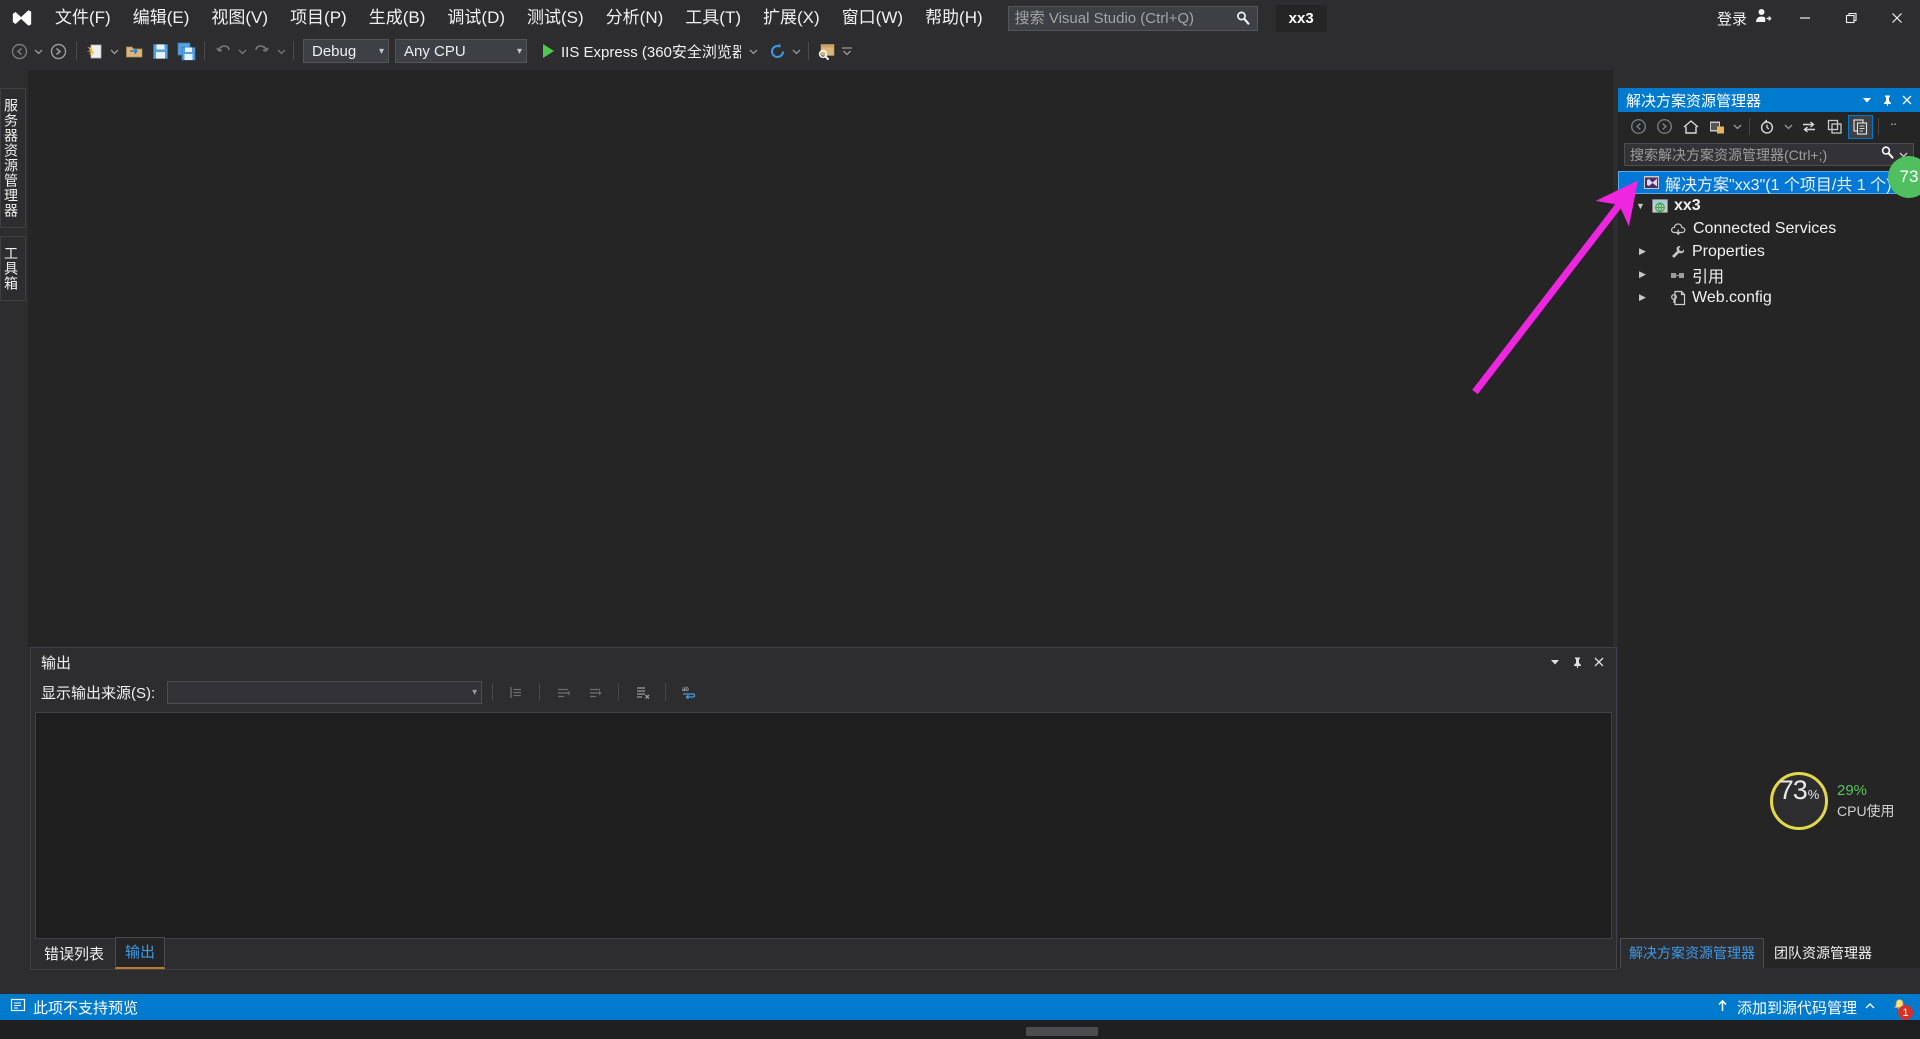 The image size is (1920, 1039). What do you see at coordinates (13, 158) in the screenshot?
I see `dock-tab-server-explorer: 服务器资源管理器` at bounding box center [13, 158].